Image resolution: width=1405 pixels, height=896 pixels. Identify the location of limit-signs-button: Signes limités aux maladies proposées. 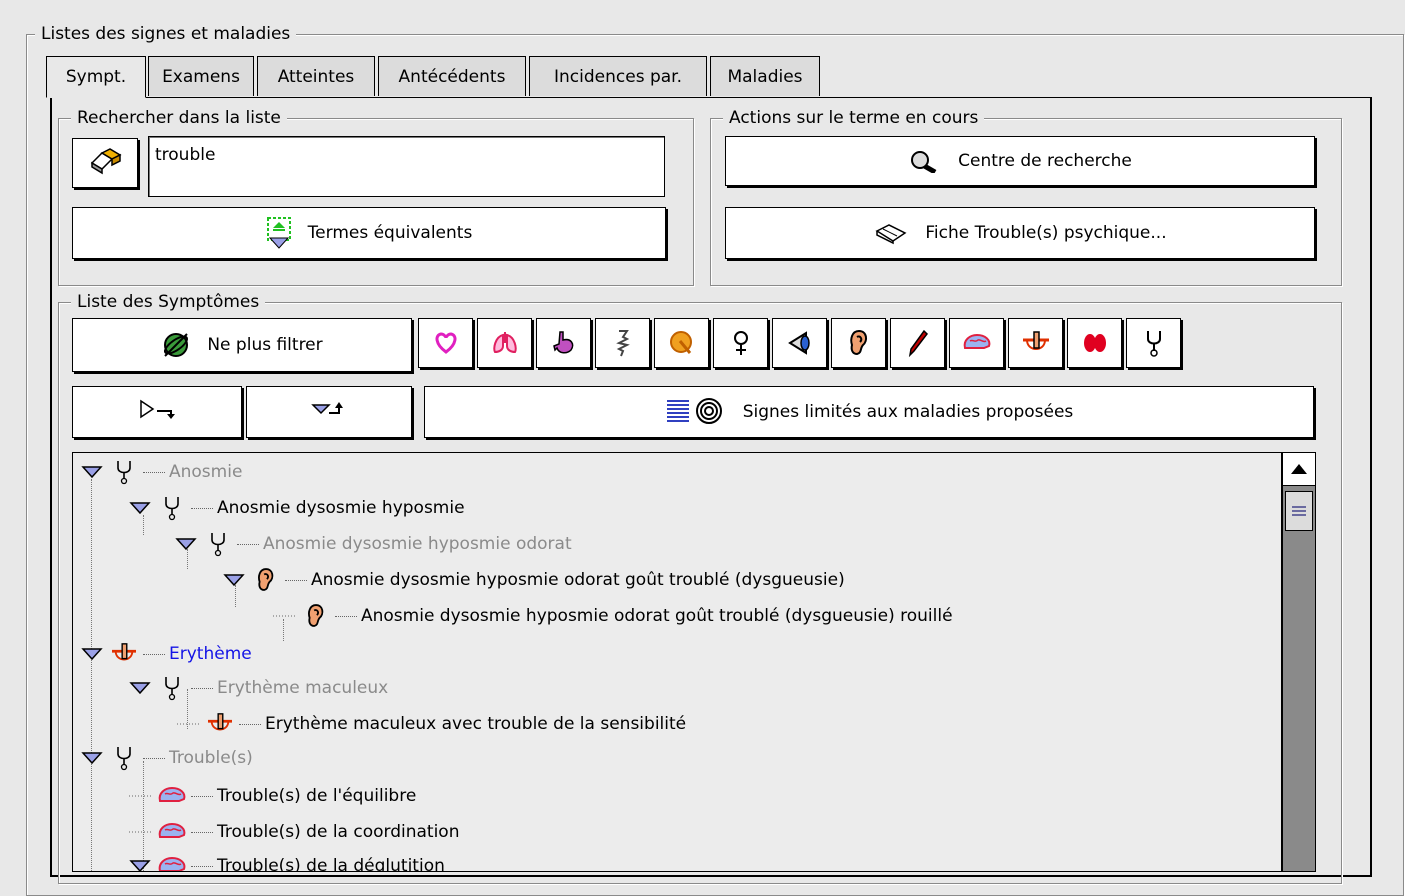
(869, 412).